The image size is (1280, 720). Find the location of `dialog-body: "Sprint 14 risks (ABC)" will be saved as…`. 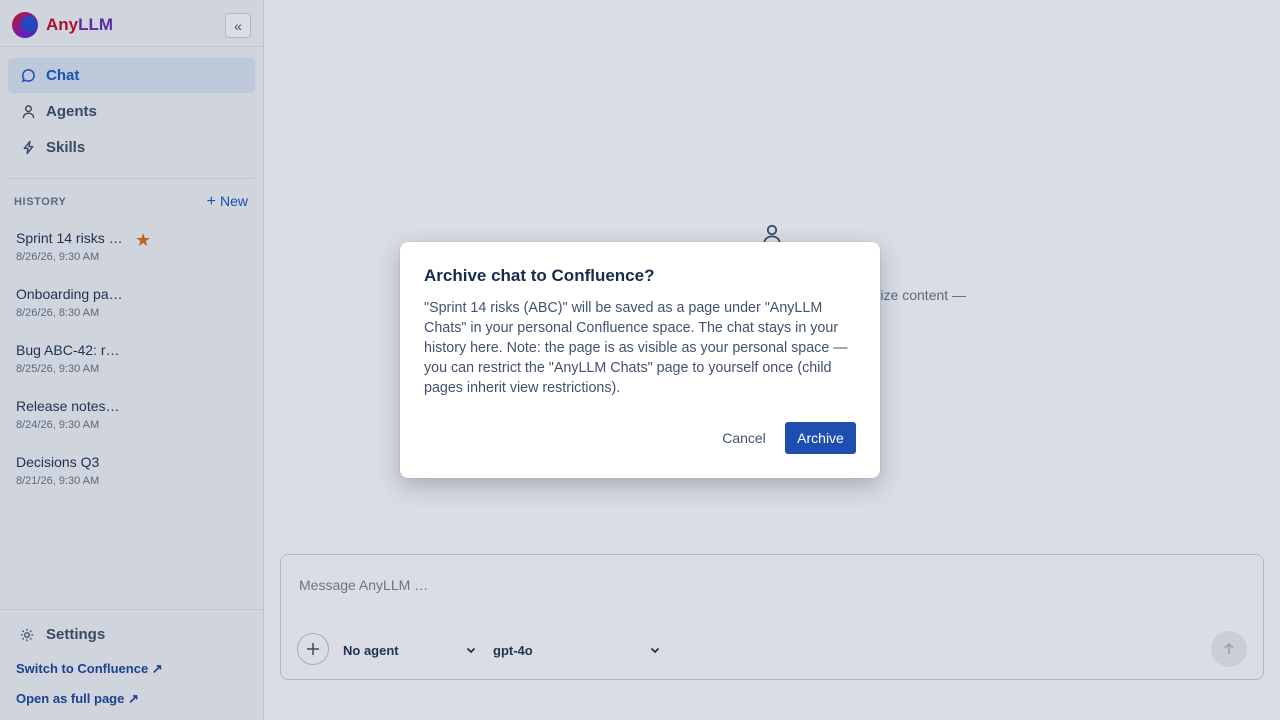

dialog-body: "Sprint 14 risks (ABC)" will be saved as… is located at coordinates (636, 348).